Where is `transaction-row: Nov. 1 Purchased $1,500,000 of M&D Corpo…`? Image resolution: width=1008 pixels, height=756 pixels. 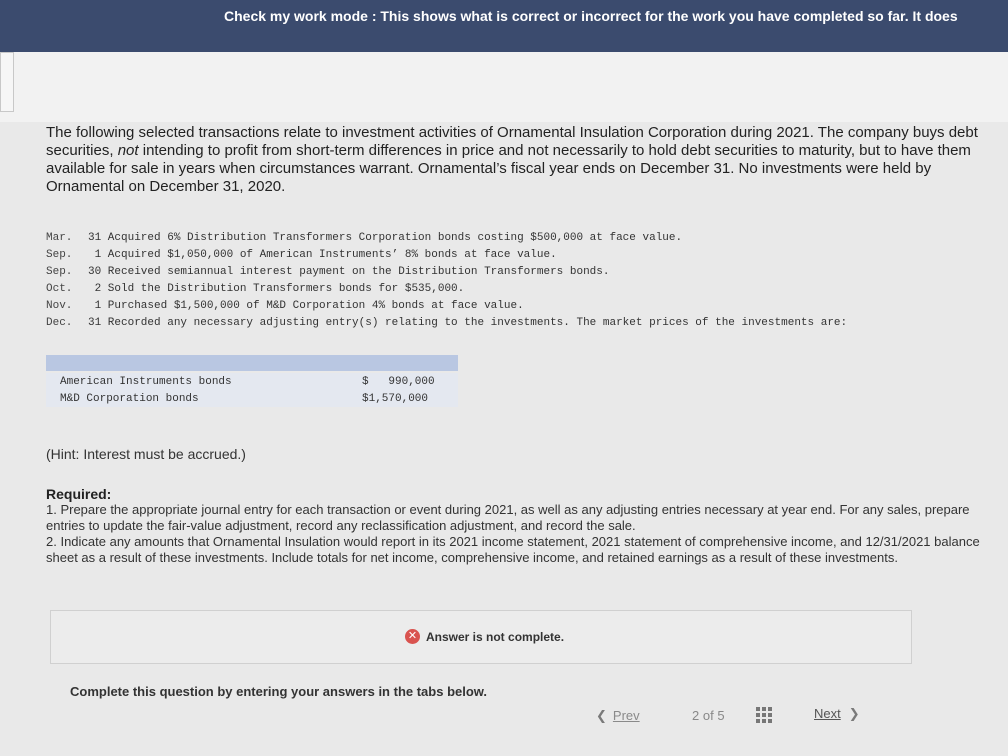
transaction-row: Nov. 1 Purchased $1,500,000 of M&D Corpo… is located at coordinates (285, 306).